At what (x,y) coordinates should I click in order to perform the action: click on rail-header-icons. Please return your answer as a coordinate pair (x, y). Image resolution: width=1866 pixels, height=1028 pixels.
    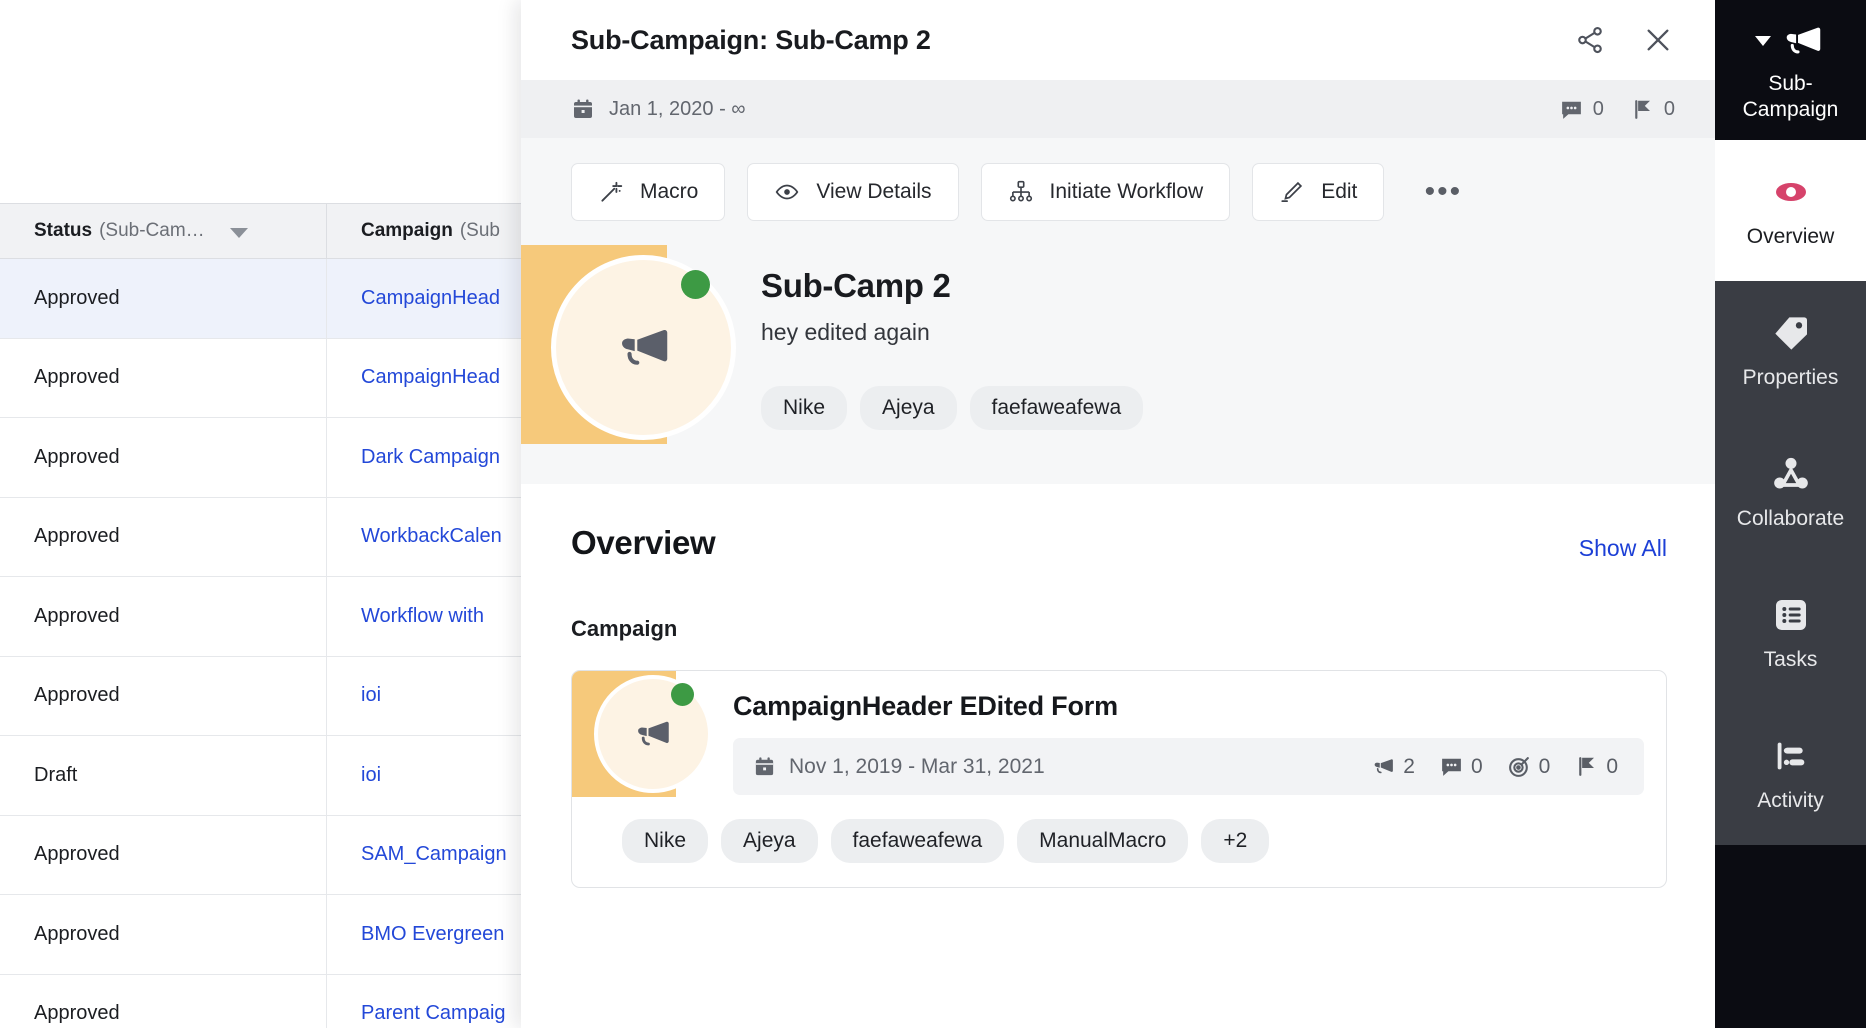
    Looking at the image, I should click on (1790, 41).